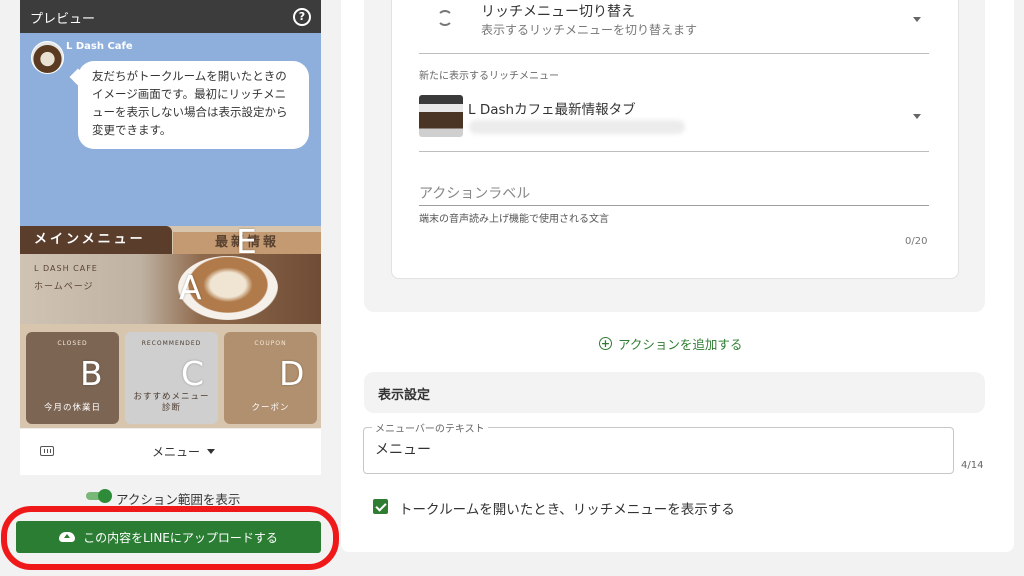 The height and width of the screenshot is (576, 1024). I want to click on add-action-label: アクションを追加する, so click(680, 344).